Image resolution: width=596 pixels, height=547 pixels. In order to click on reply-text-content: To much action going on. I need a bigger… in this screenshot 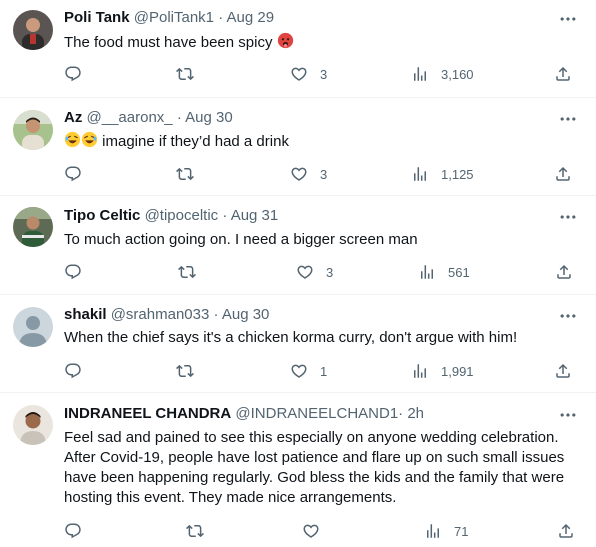, I will do `click(241, 239)`.